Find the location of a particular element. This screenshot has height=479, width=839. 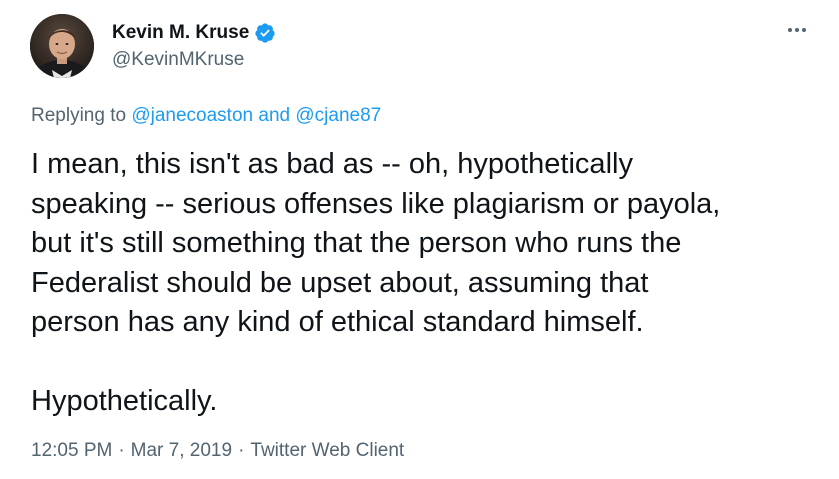

avatar-image is located at coordinates (62, 46).